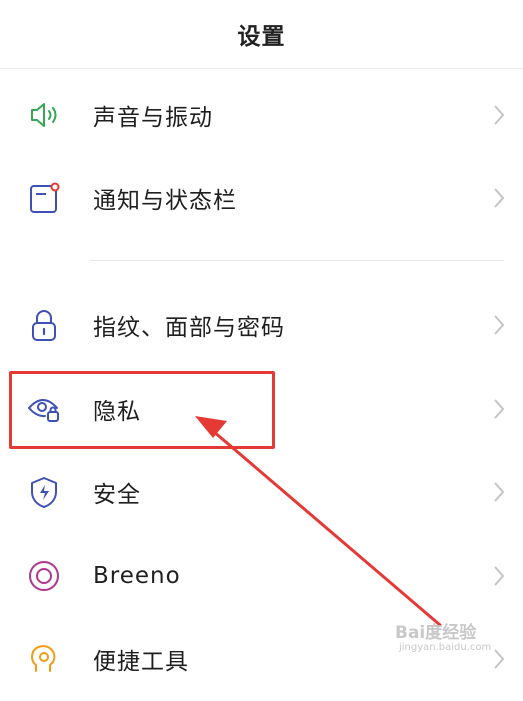 This screenshot has height=701, width=523. Describe the element at coordinates (165, 201) in the screenshot. I see `settings-item-label: 通知与状态栏` at that location.